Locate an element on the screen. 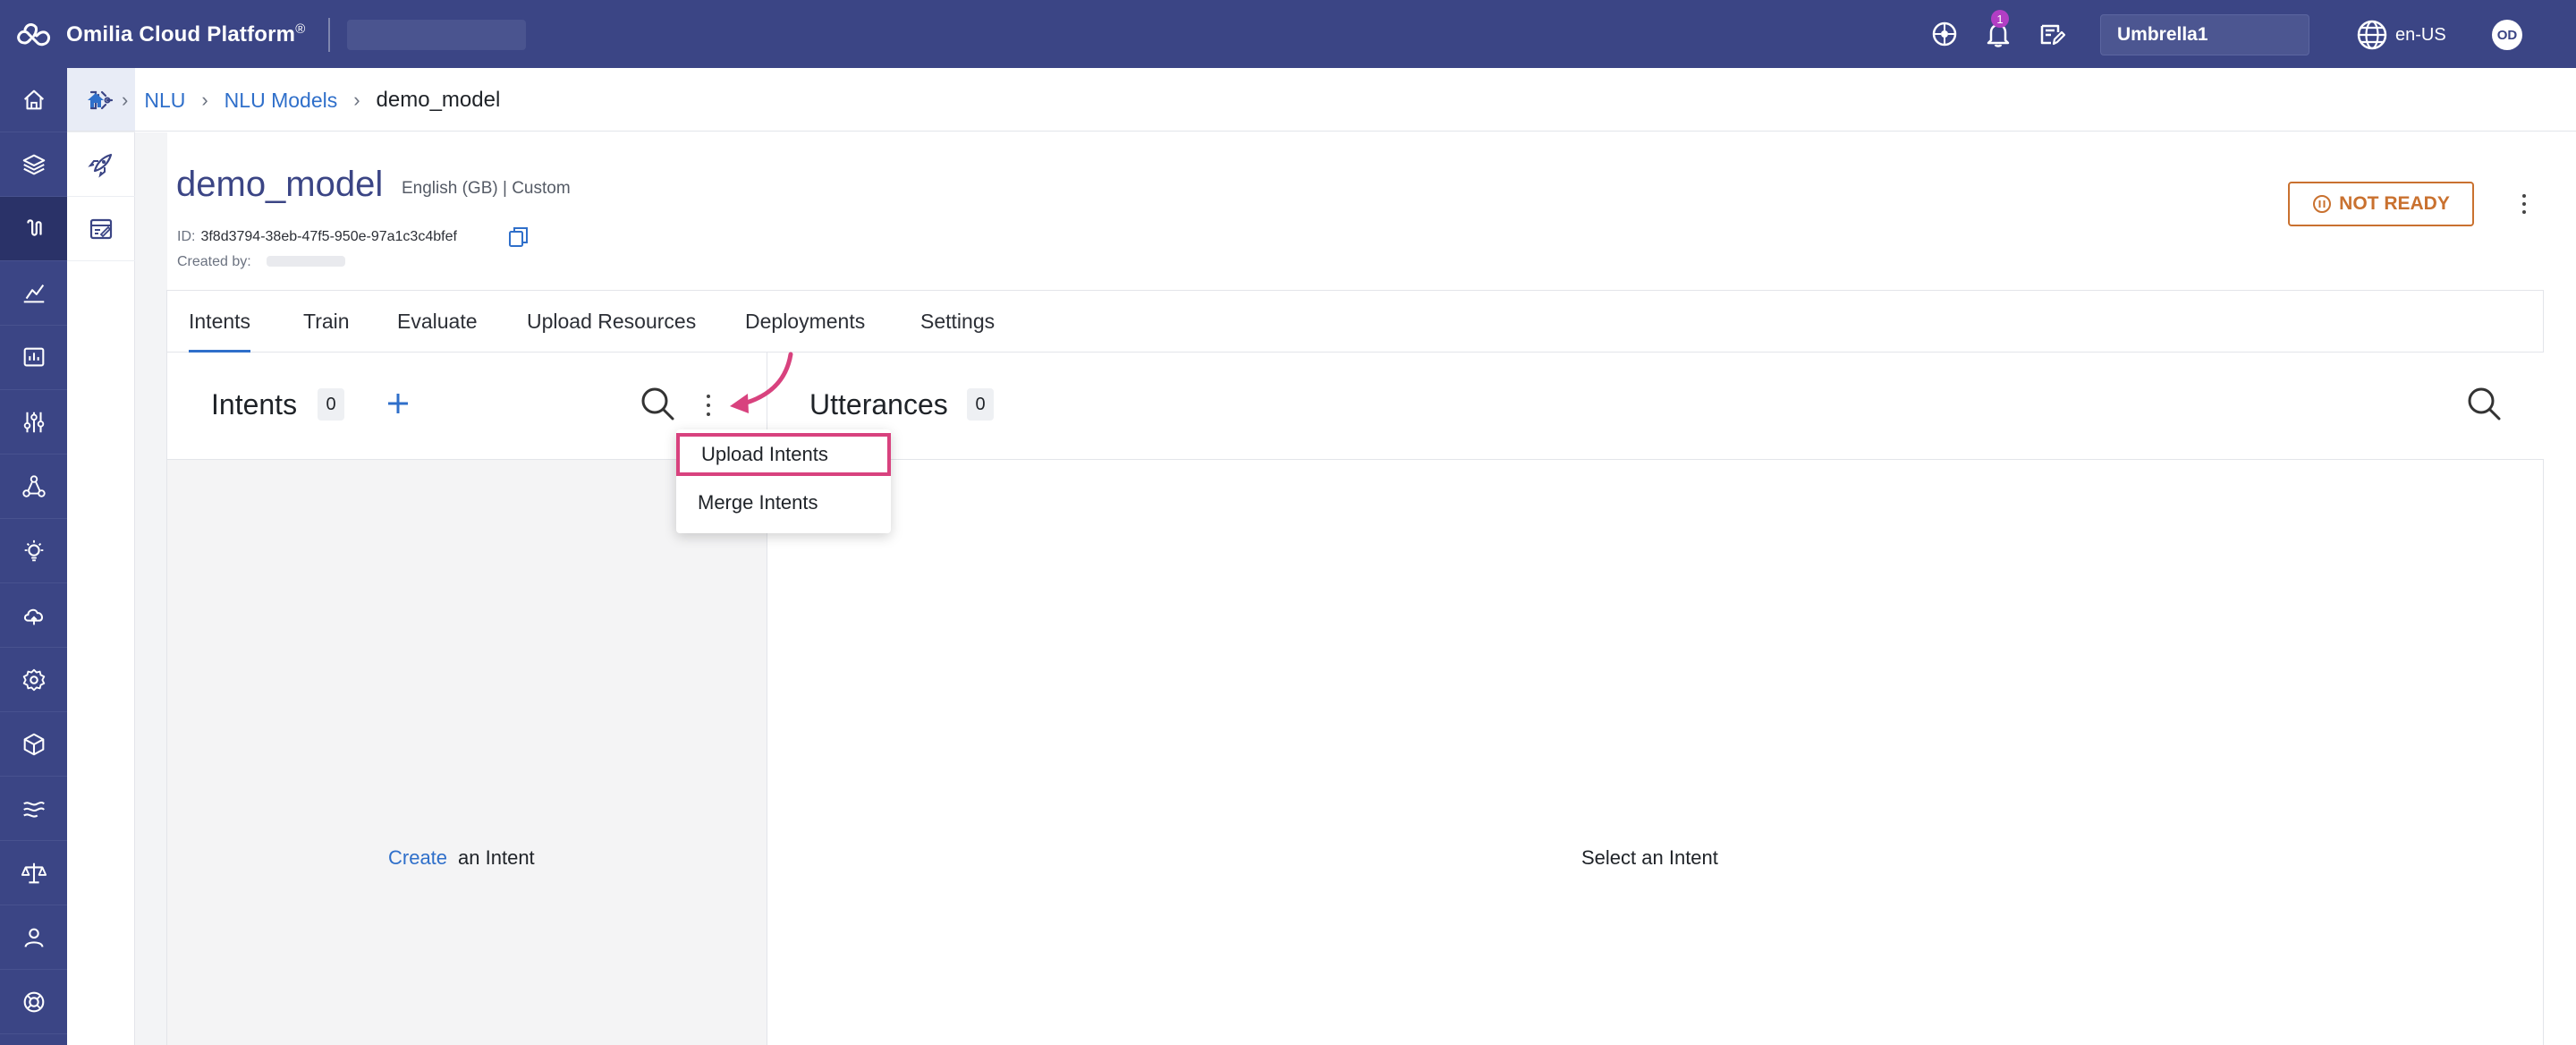 The width and height of the screenshot is (2576, 1045). intents-more-options-icon is located at coordinates (708, 406).